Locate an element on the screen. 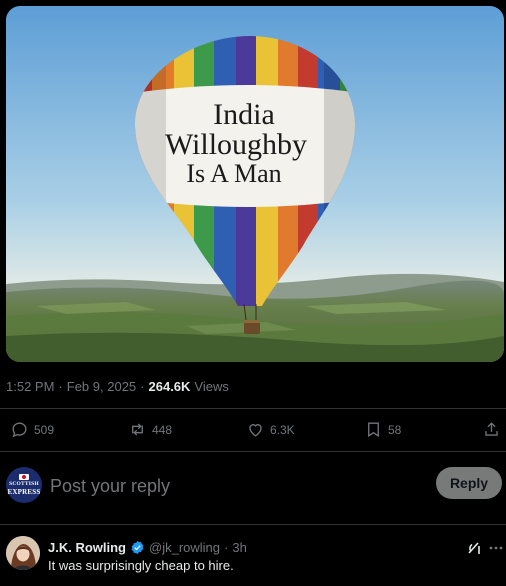 The image size is (506, 586). post-meta: 1:52 PM · Feb 9, 2025 · 264.6K Views is located at coordinates (117, 386).